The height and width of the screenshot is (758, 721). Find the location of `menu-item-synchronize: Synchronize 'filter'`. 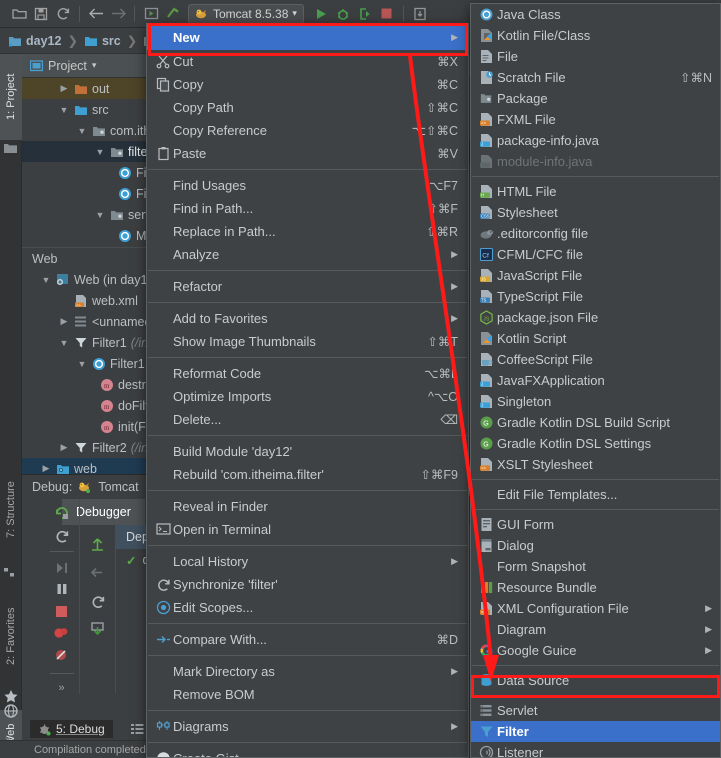

menu-item-synchronize: Synchronize 'filter' is located at coordinates (307, 584).